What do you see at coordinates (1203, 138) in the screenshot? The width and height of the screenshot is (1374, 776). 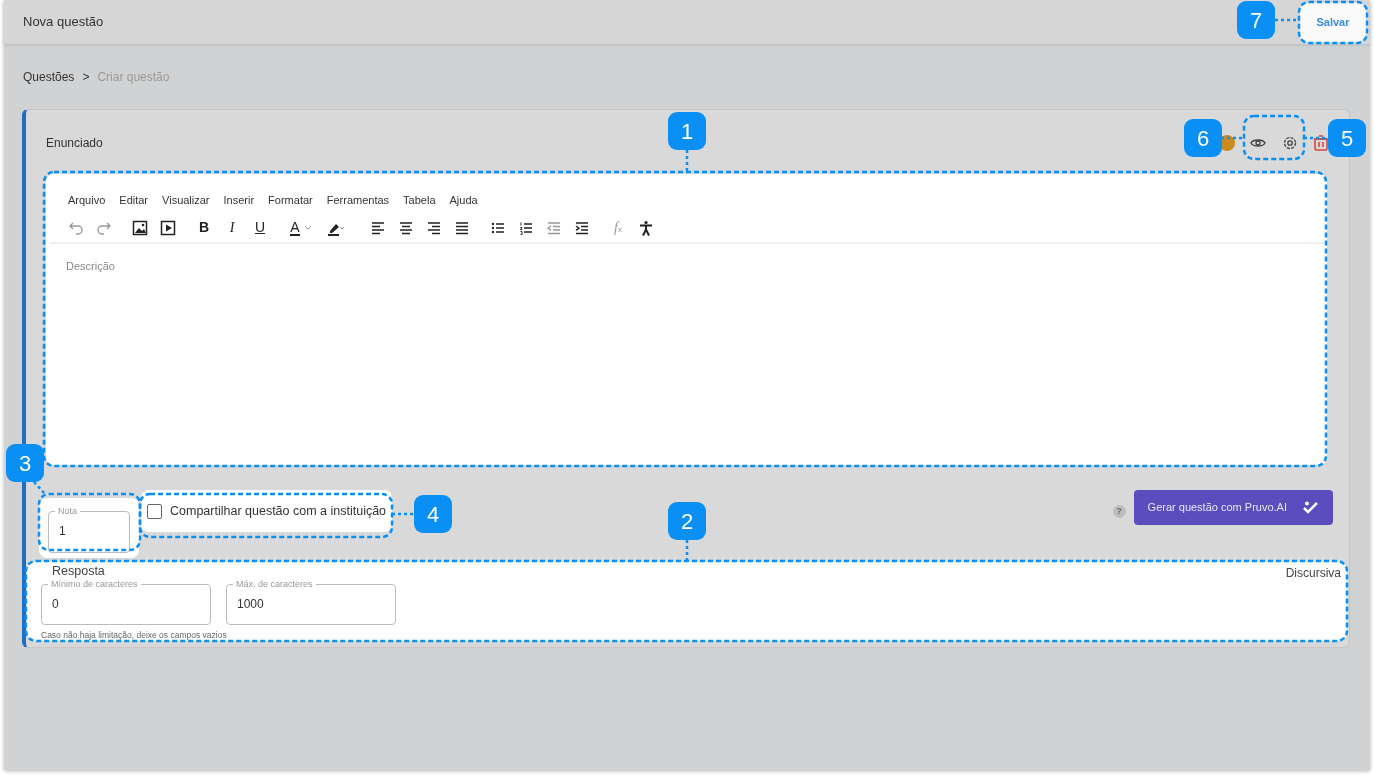 I see `callout-badge: 6` at bounding box center [1203, 138].